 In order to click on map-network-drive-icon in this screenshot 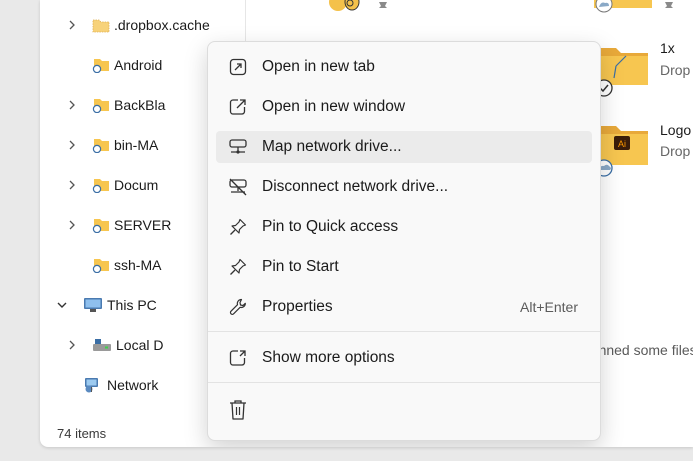, I will do `click(238, 147)`.